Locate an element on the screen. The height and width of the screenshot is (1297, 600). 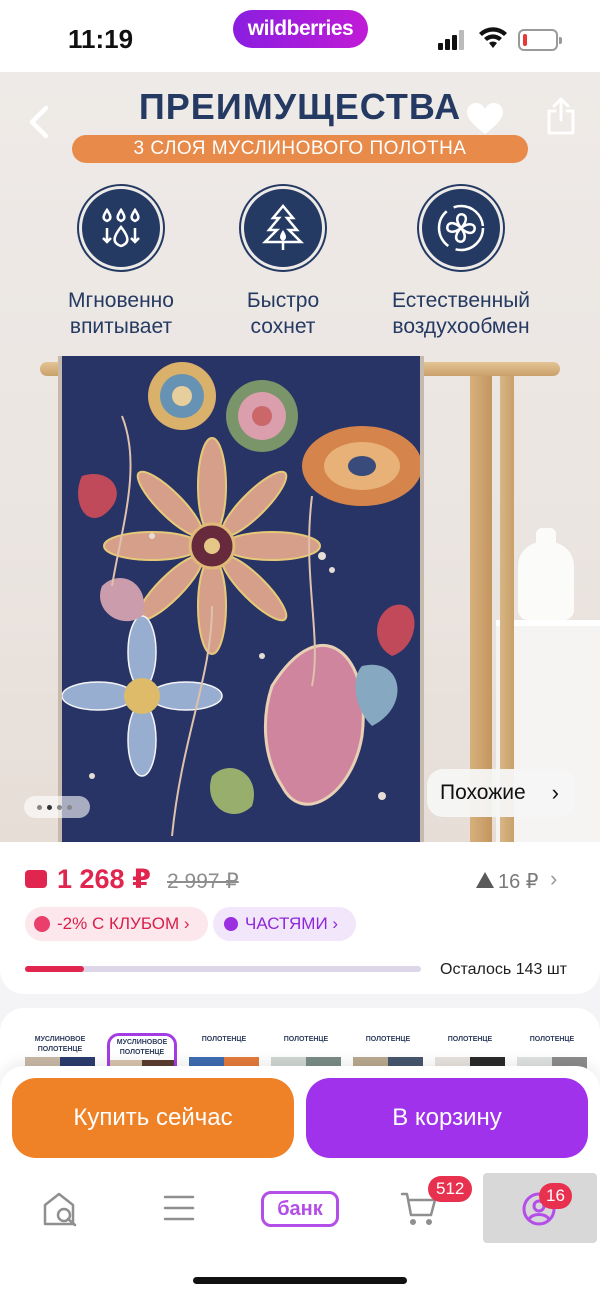
buy-now-button: Купить сейчас is located at coordinates (153, 1118).